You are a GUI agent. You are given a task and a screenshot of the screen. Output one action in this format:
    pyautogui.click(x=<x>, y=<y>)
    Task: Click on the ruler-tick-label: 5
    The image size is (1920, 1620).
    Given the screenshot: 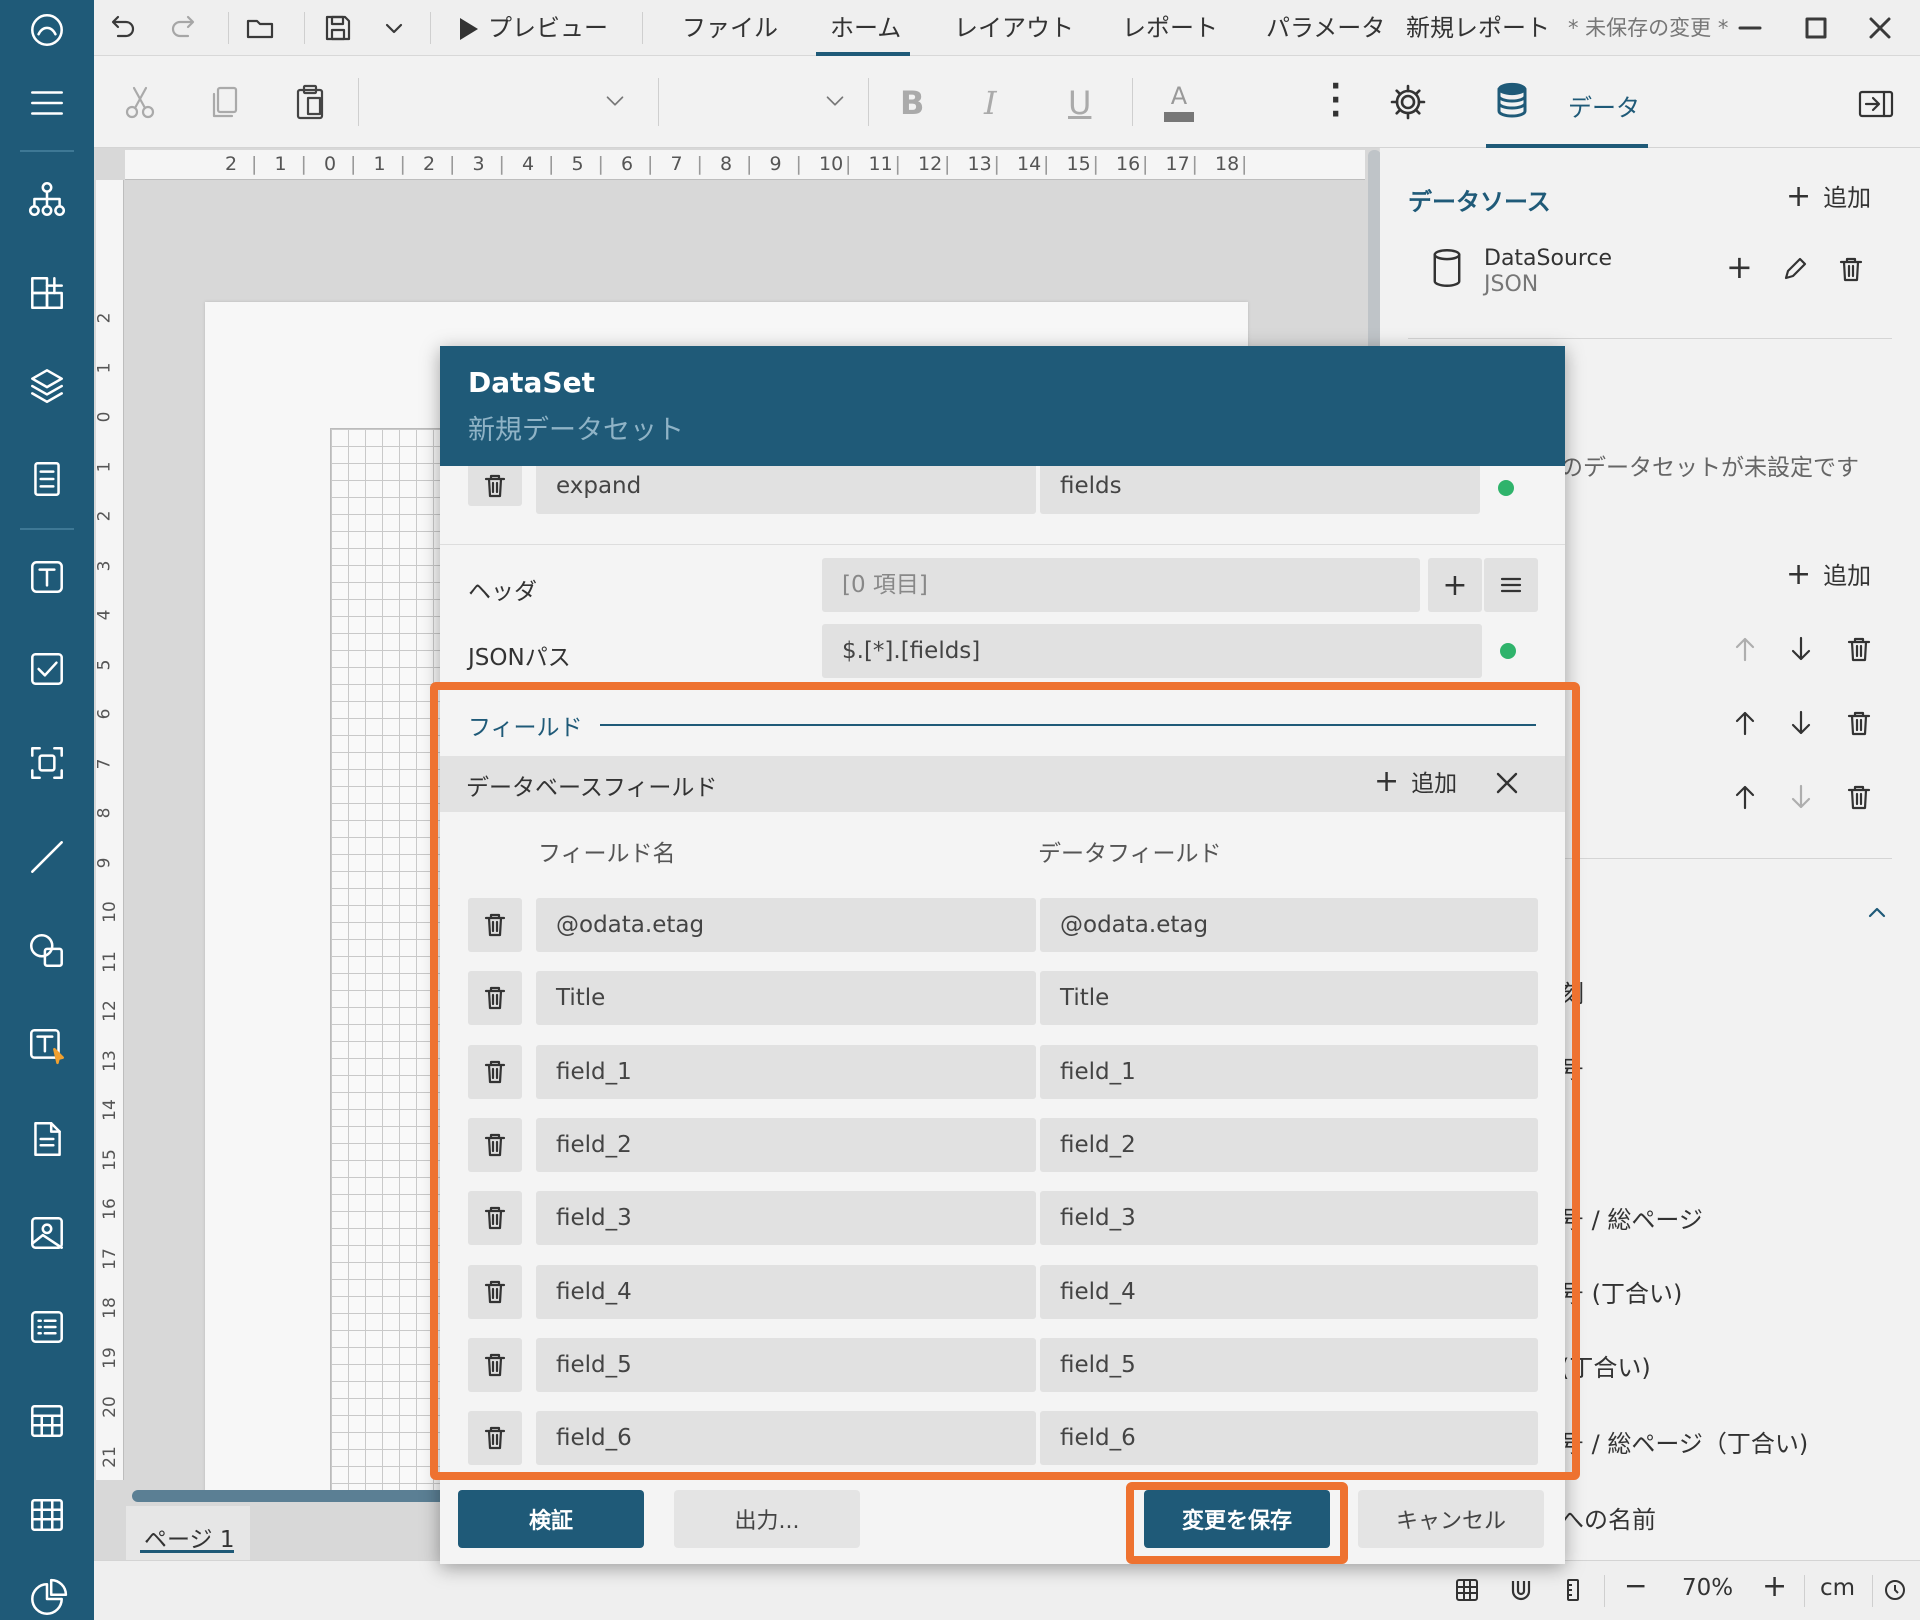 What is the action you would take?
    pyautogui.click(x=577, y=164)
    